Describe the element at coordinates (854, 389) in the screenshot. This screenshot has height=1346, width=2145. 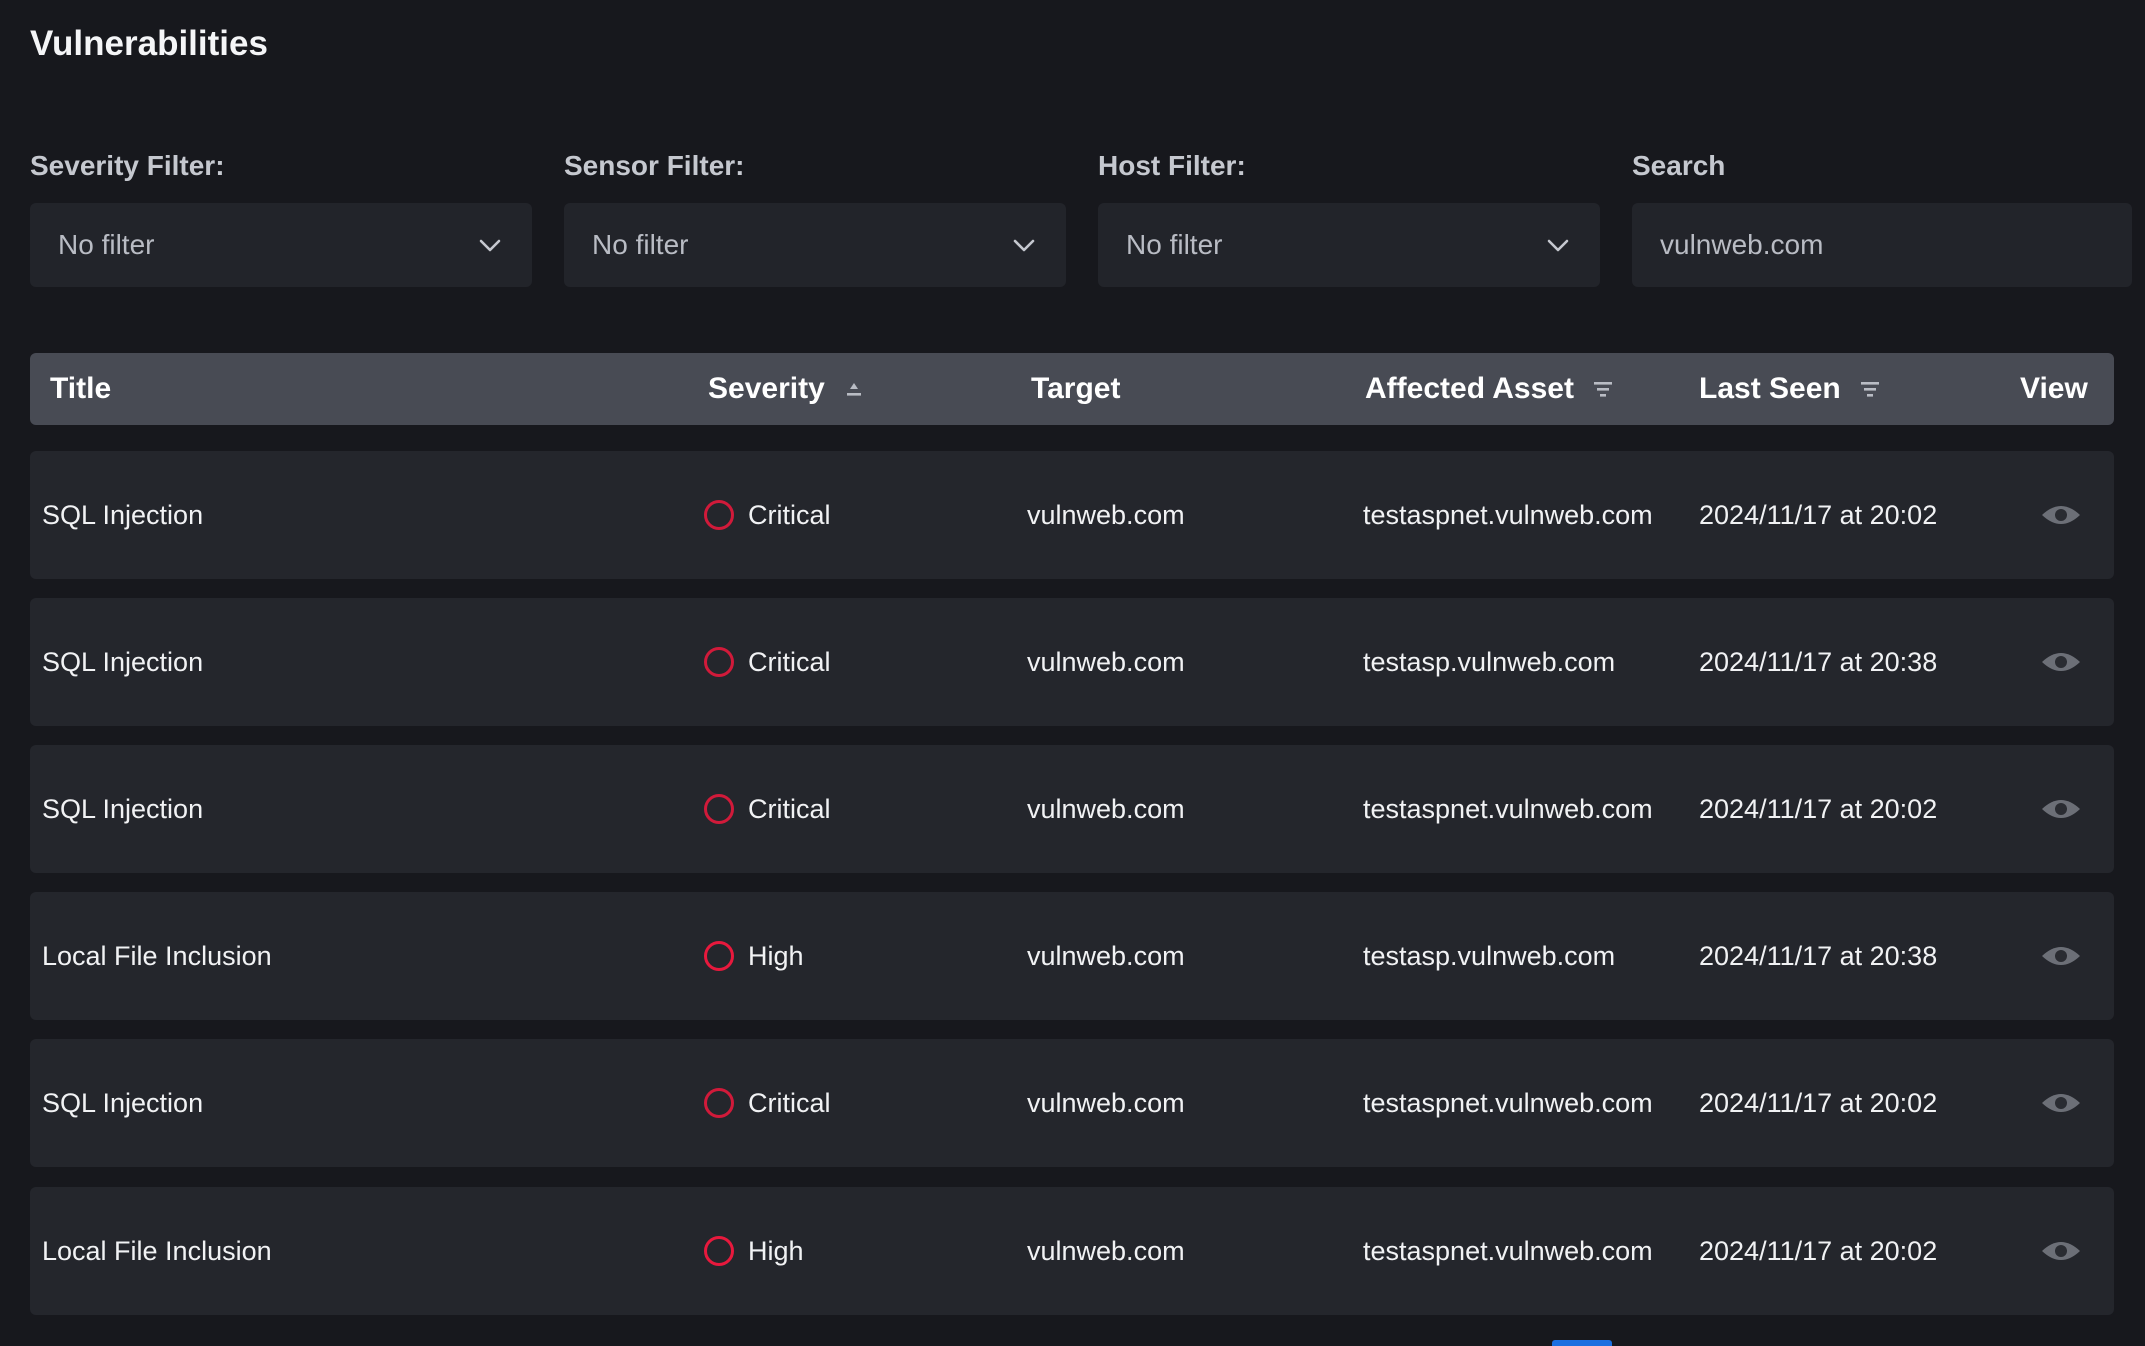
I see `sort-icon` at that location.